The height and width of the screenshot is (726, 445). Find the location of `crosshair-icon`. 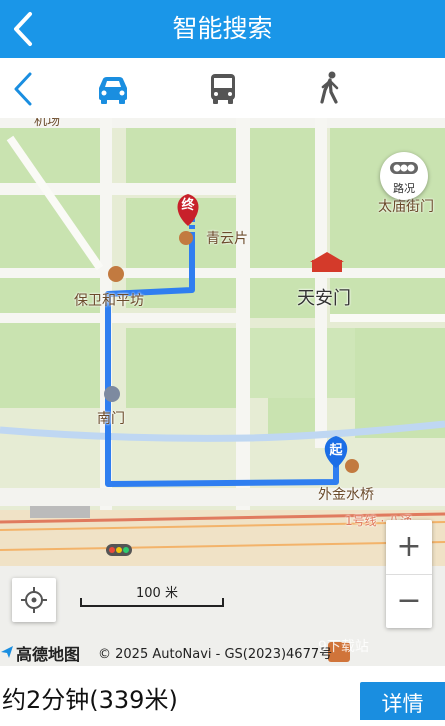

crosshair-icon is located at coordinates (34, 600).